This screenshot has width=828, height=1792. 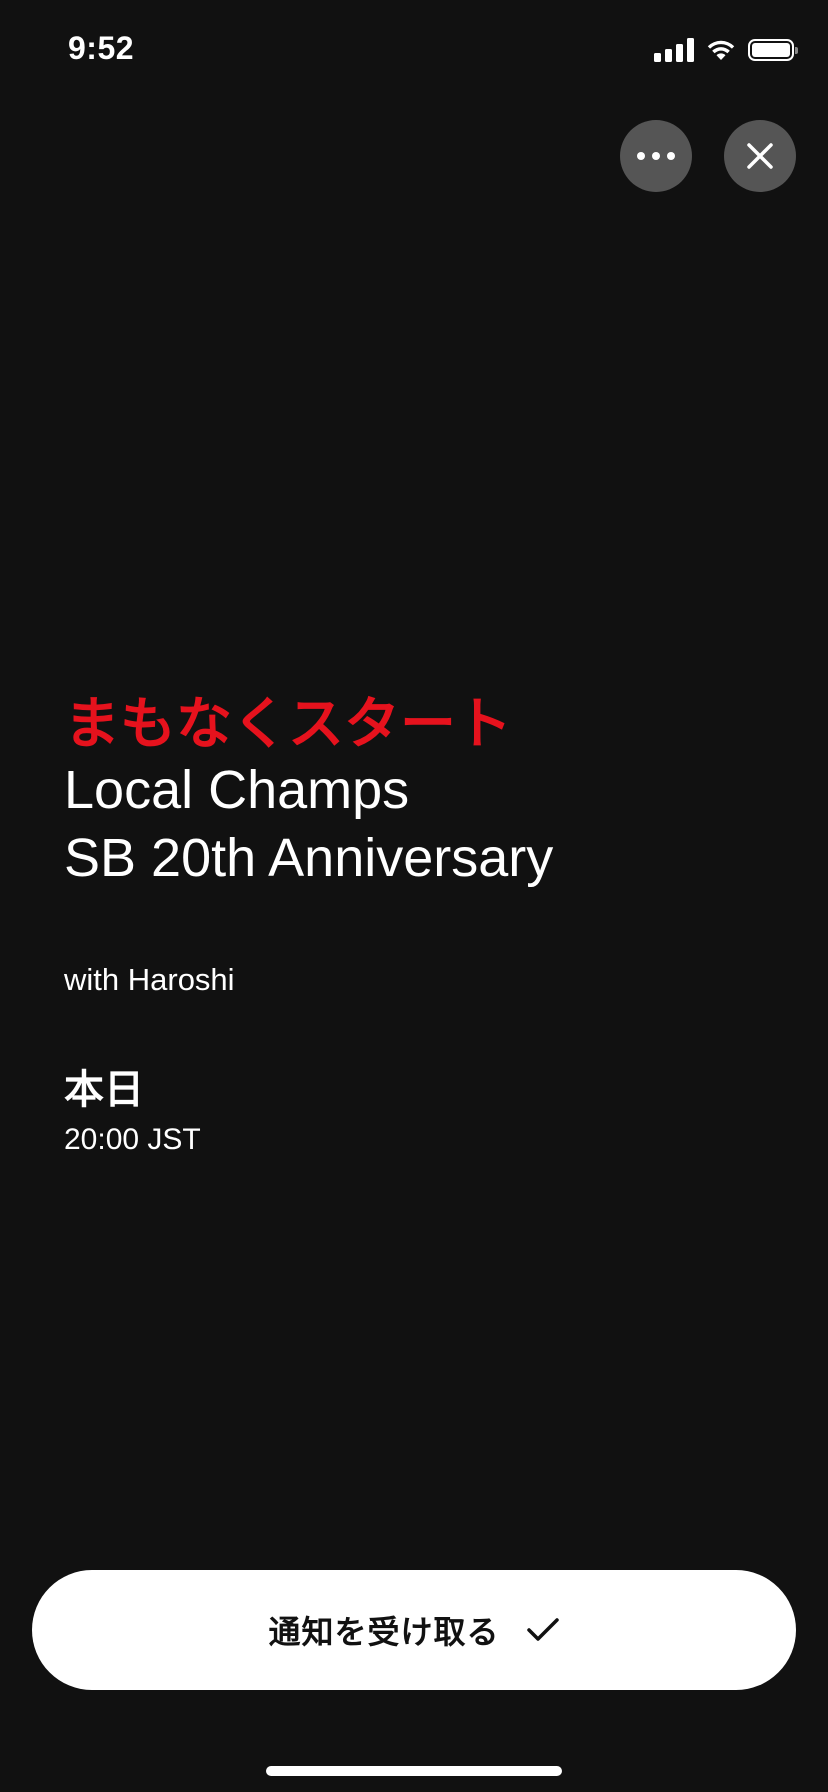 What do you see at coordinates (288, 723) in the screenshot?
I see `event-headline: まもなくスタート` at bounding box center [288, 723].